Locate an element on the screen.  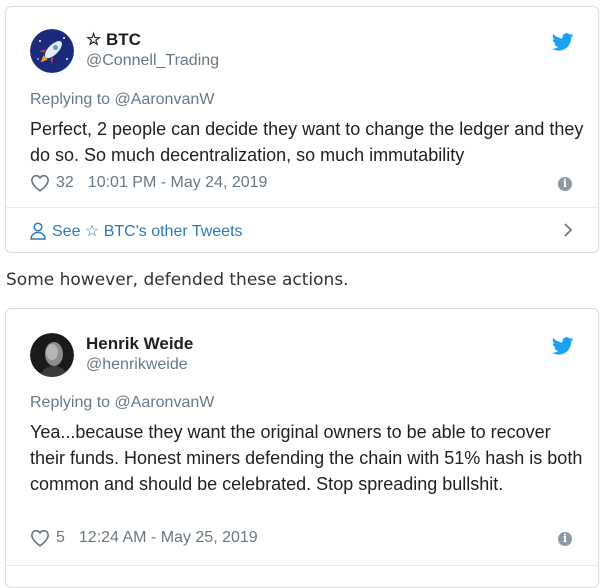
rocket-icon is located at coordinates (52, 51).